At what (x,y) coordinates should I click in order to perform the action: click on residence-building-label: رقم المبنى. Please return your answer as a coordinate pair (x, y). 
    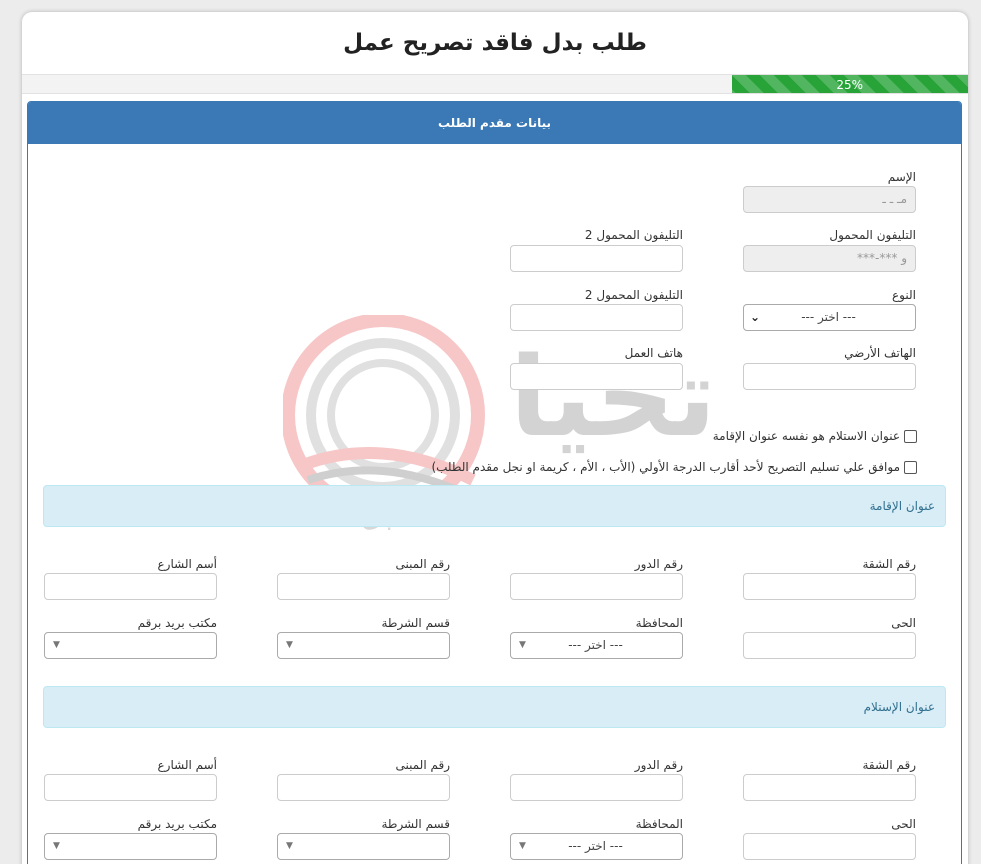
    Looking at the image, I should click on (422, 564).